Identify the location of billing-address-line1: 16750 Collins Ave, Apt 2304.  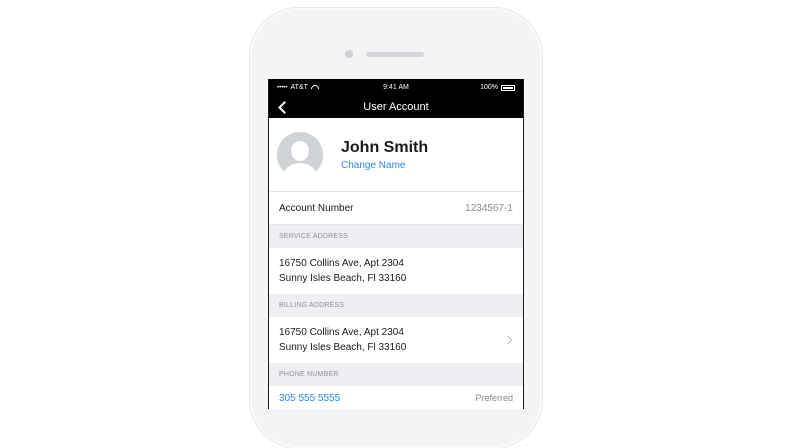
(341, 332).